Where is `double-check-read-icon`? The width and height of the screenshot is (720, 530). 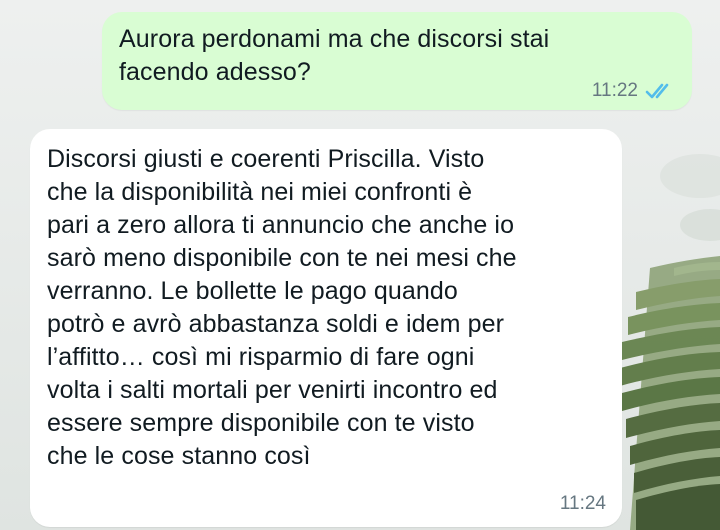
double-check-read-icon is located at coordinates (660, 91).